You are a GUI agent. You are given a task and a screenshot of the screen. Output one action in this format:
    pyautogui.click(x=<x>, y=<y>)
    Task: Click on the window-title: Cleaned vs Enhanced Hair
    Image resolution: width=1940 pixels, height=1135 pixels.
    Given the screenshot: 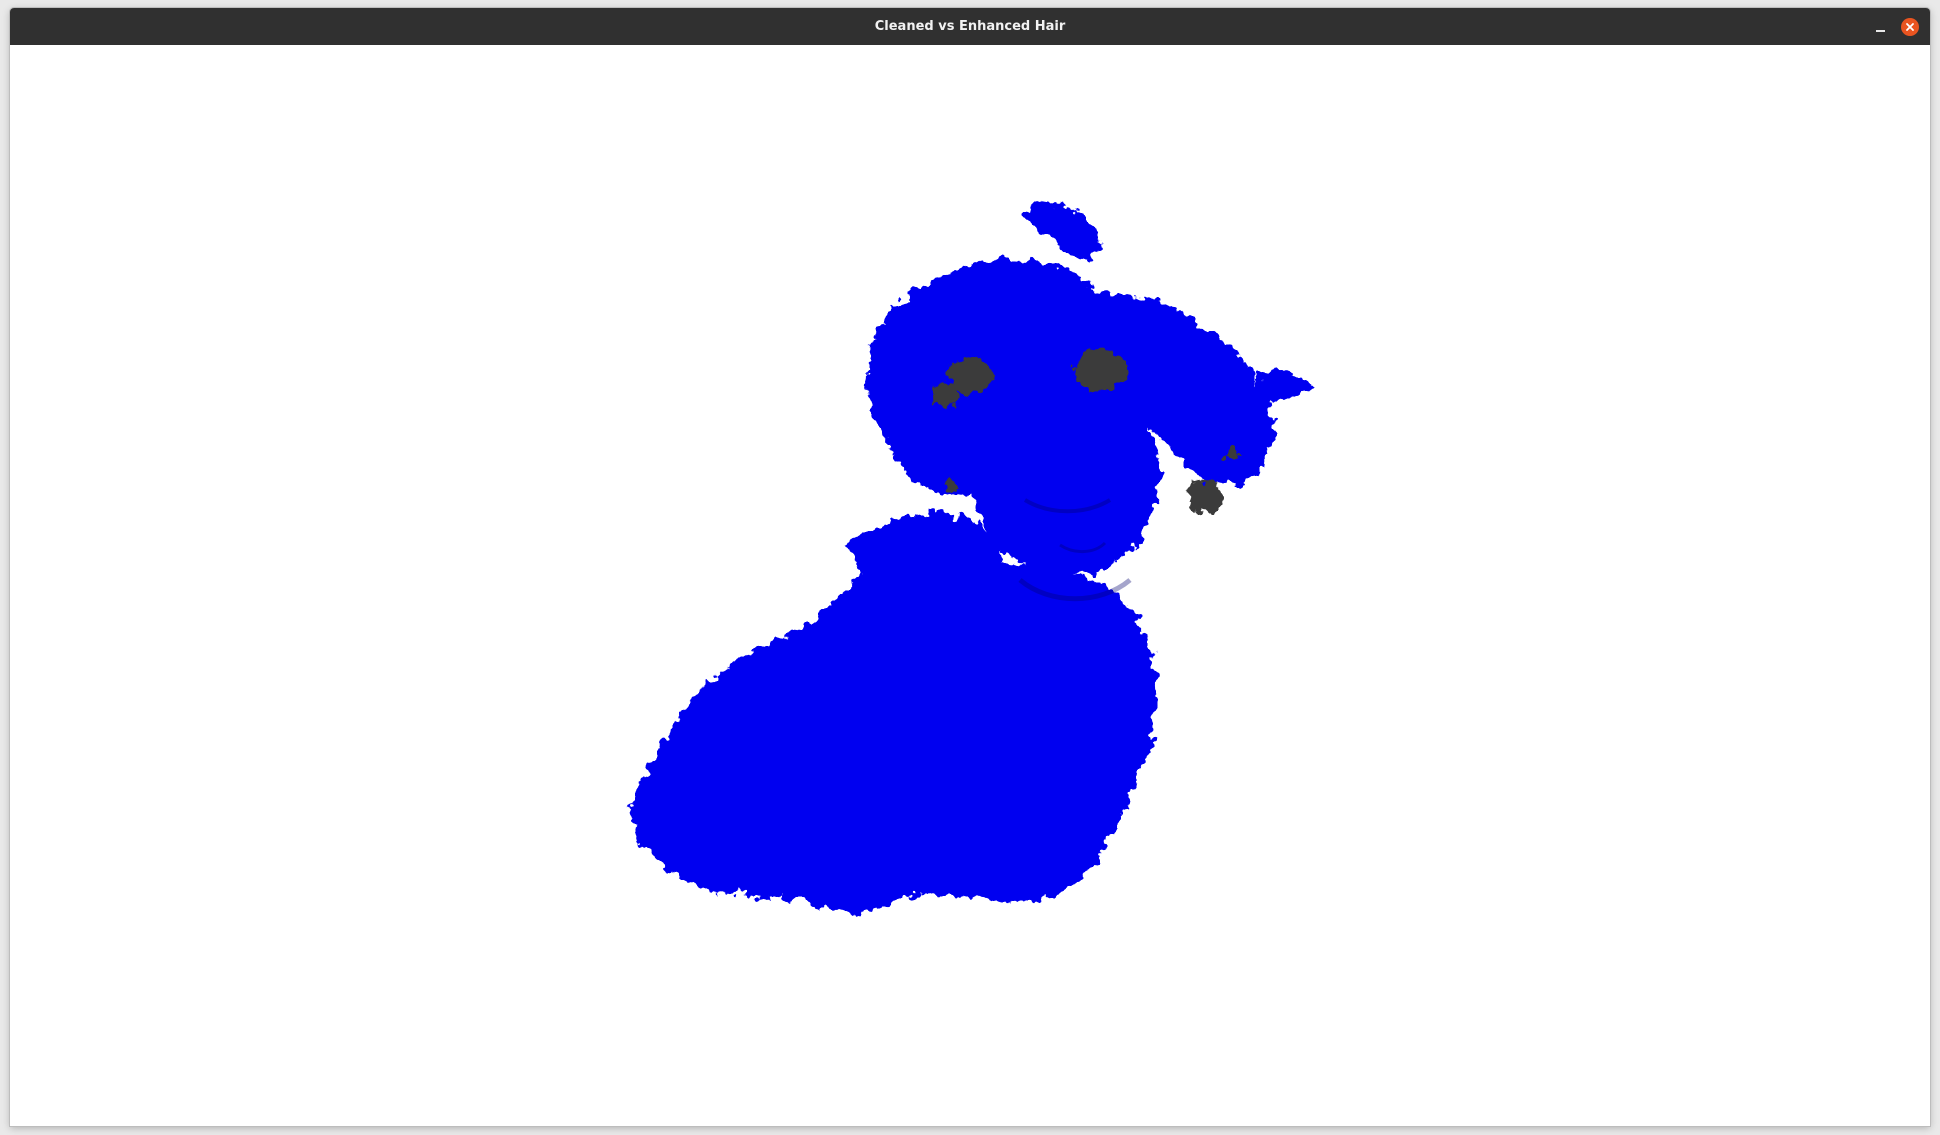 What is the action you would take?
    pyautogui.click(x=970, y=26)
    